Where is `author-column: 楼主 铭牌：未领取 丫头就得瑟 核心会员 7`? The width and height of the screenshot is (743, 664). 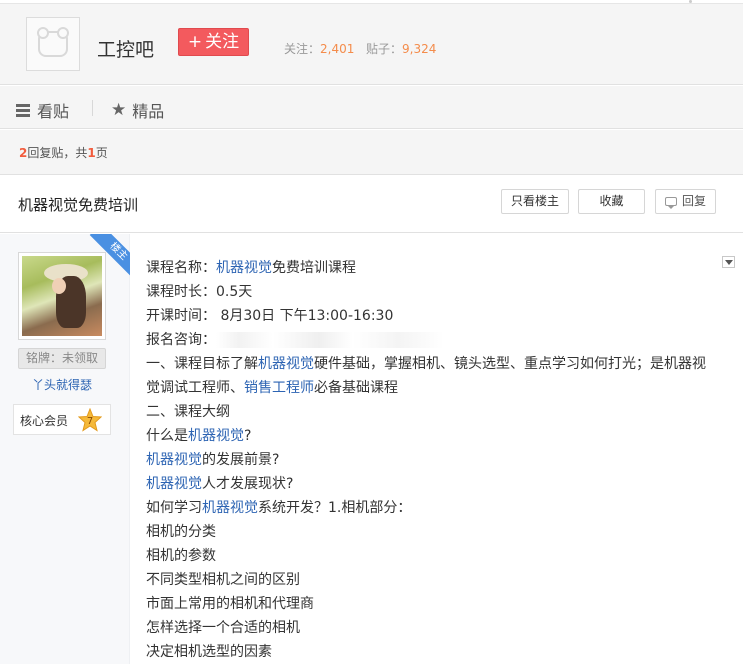
author-column: 楼主 铭牌：未领取 丫头就得瑟 核心会员 7 is located at coordinates (65, 449).